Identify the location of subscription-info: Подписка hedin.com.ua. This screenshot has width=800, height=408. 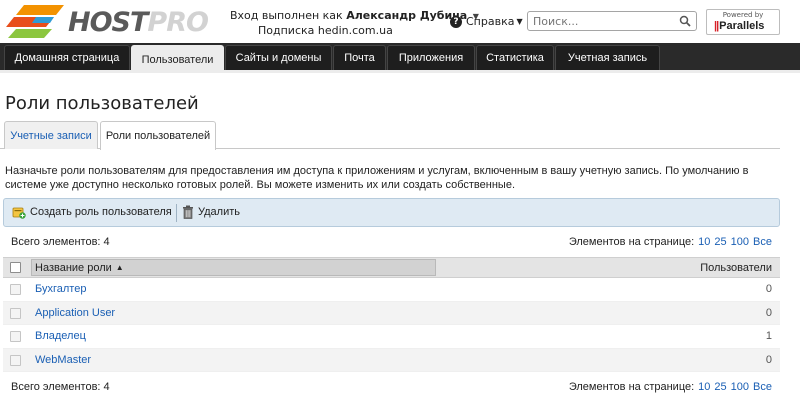
(325, 30).